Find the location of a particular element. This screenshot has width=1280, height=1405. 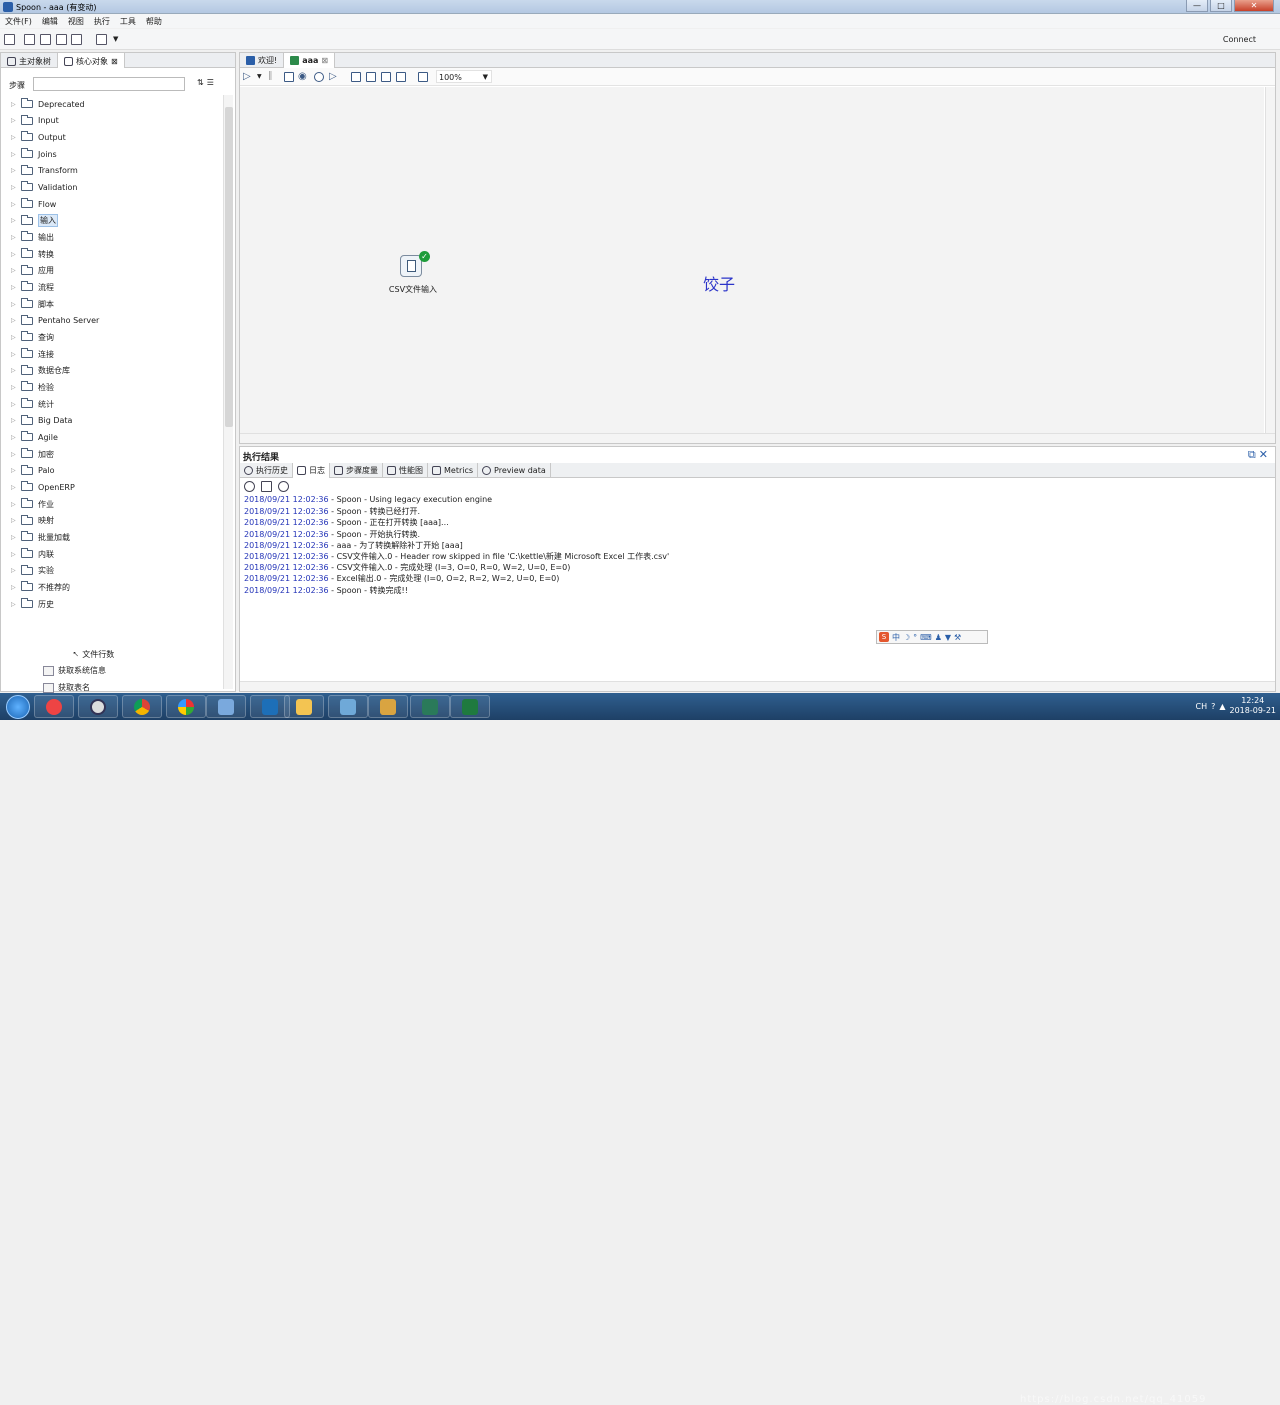

moon-icon: ☽ is located at coordinates (906, 637).